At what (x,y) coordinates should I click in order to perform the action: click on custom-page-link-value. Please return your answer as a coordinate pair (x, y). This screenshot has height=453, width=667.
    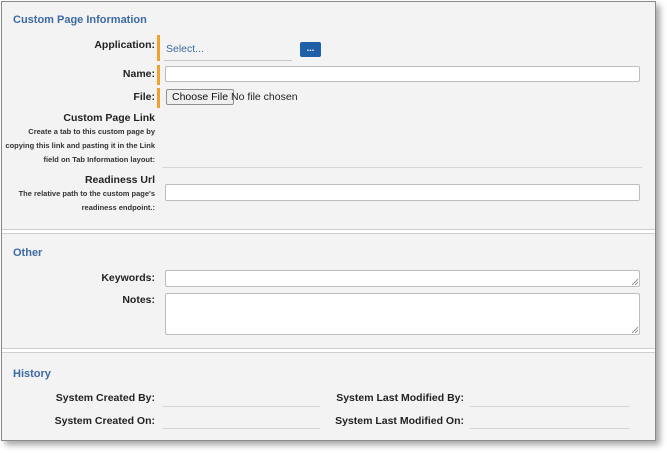
    Looking at the image, I should click on (402, 167).